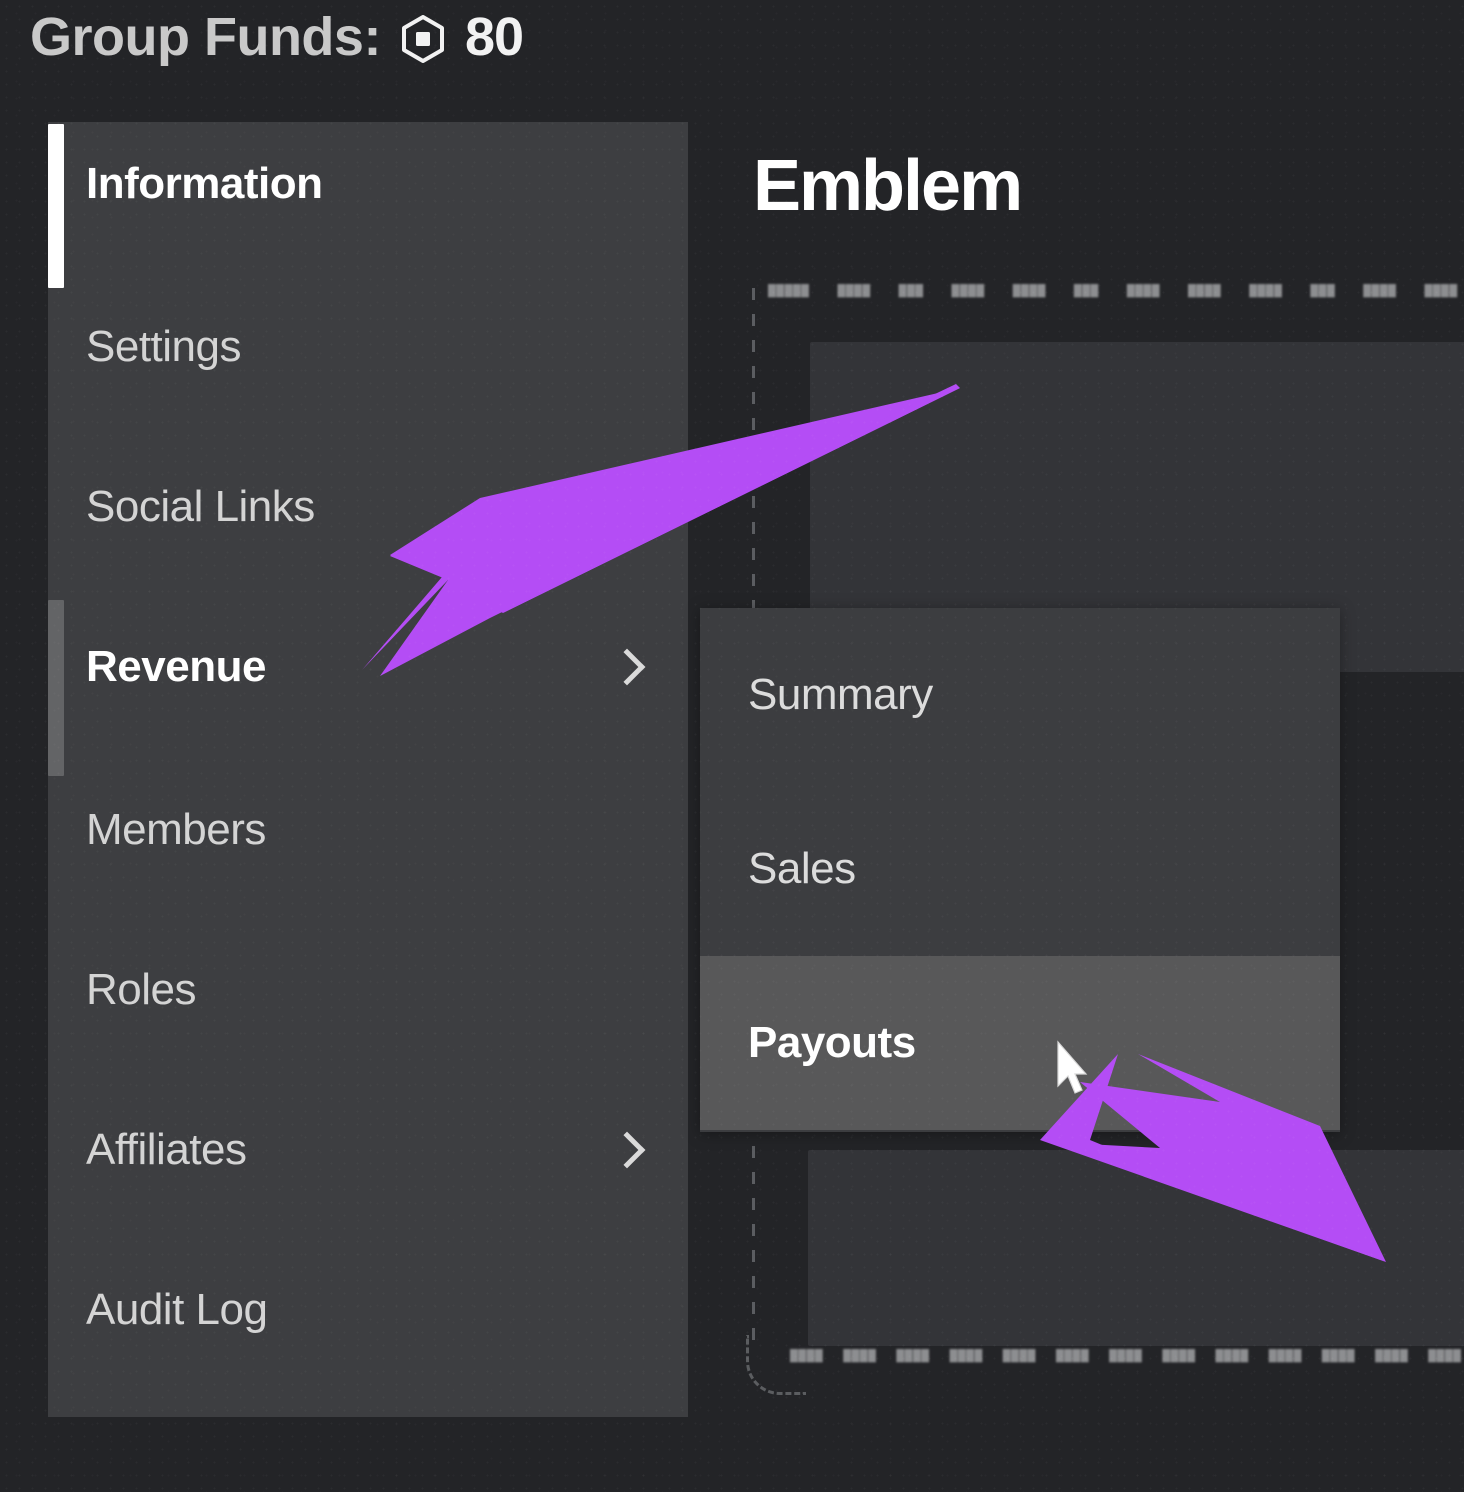  What do you see at coordinates (166, 1149) in the screenshot?
I see `sidebar-item-label: Affiliates` at bounding box center [166, 1149].